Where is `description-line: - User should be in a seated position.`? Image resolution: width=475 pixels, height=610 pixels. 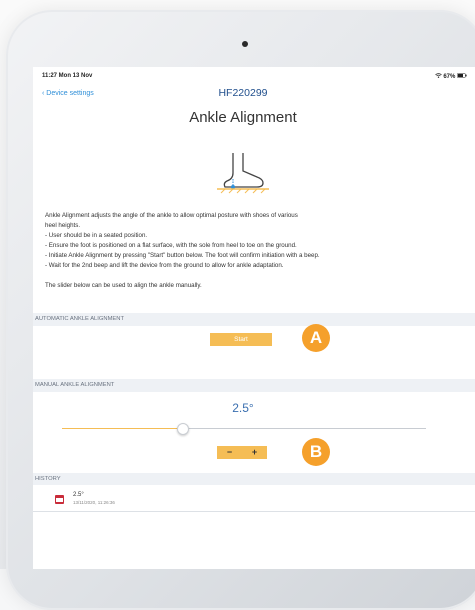 description-line: - User should be in a seated position. is located at coordinates (96, 235).